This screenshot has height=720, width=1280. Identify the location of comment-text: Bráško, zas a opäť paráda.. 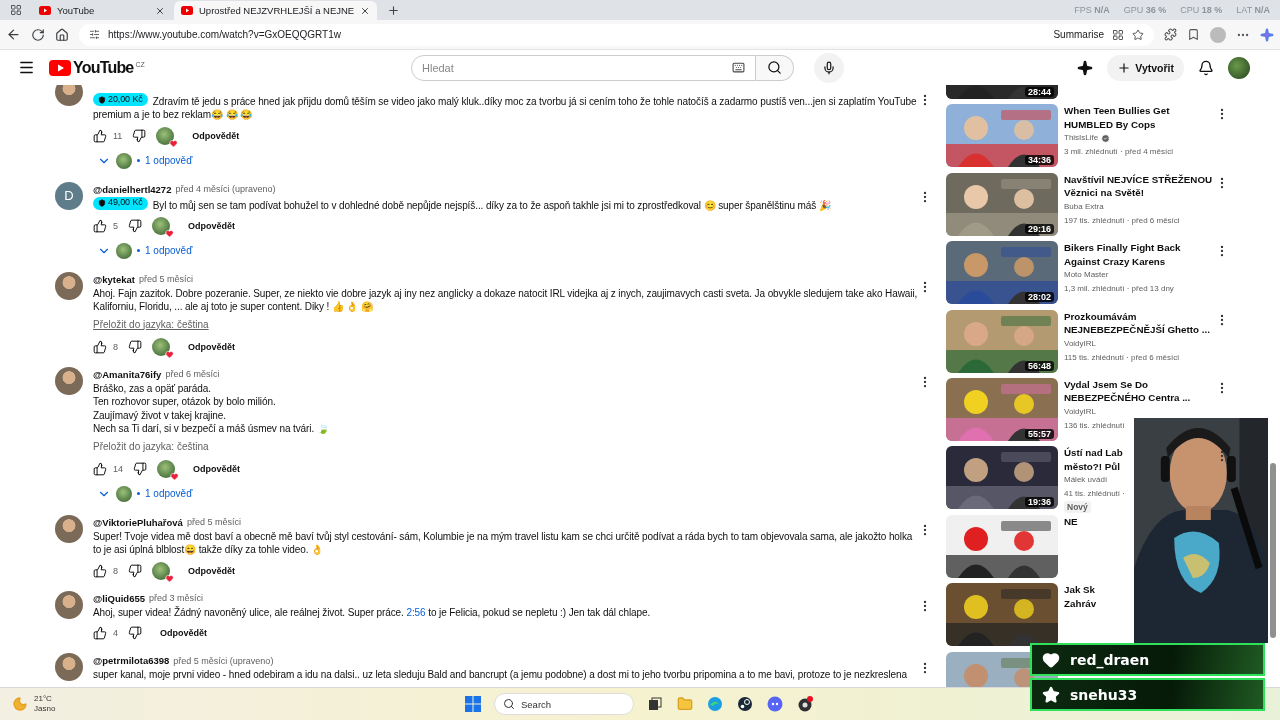
(152, 388).